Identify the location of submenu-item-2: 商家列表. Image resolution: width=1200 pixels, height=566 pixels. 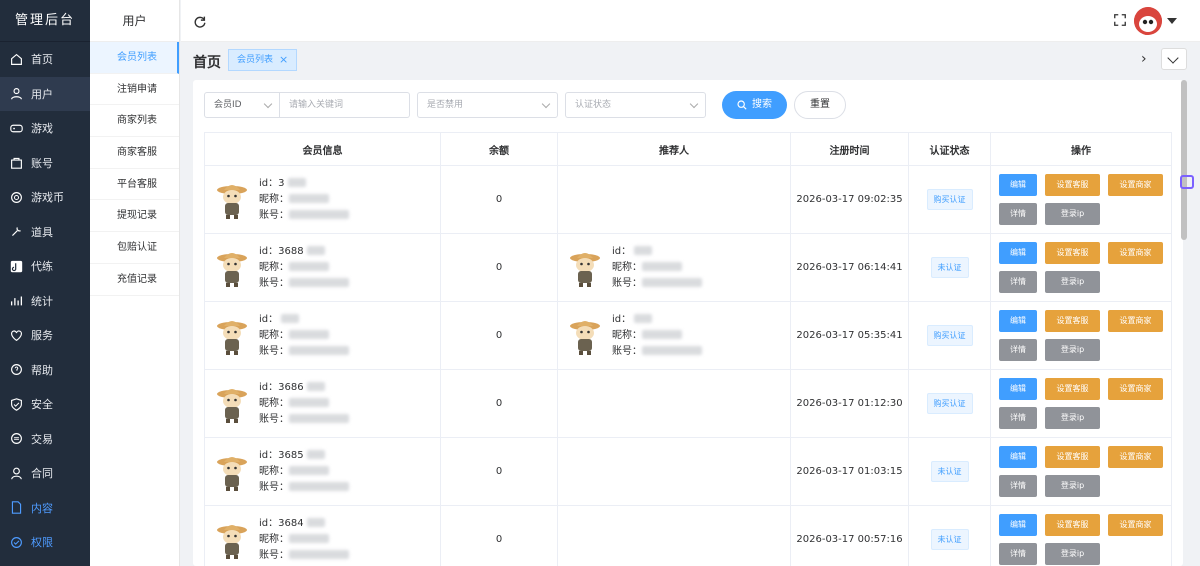
(134, 121).